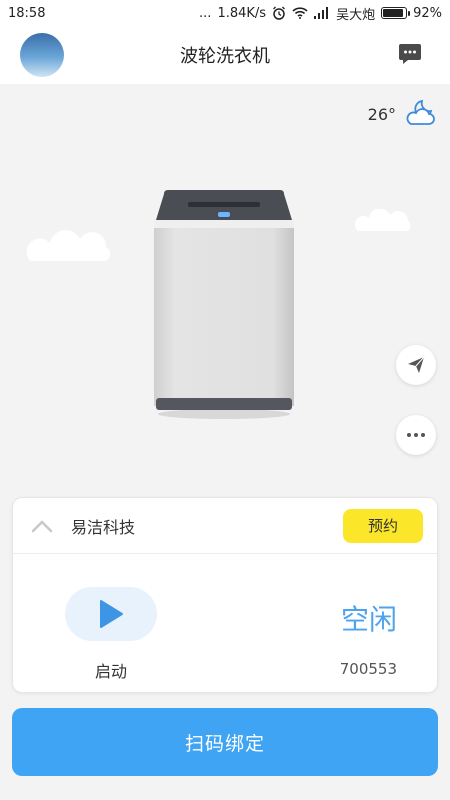  I want to click on share-button, so click(416, 365).